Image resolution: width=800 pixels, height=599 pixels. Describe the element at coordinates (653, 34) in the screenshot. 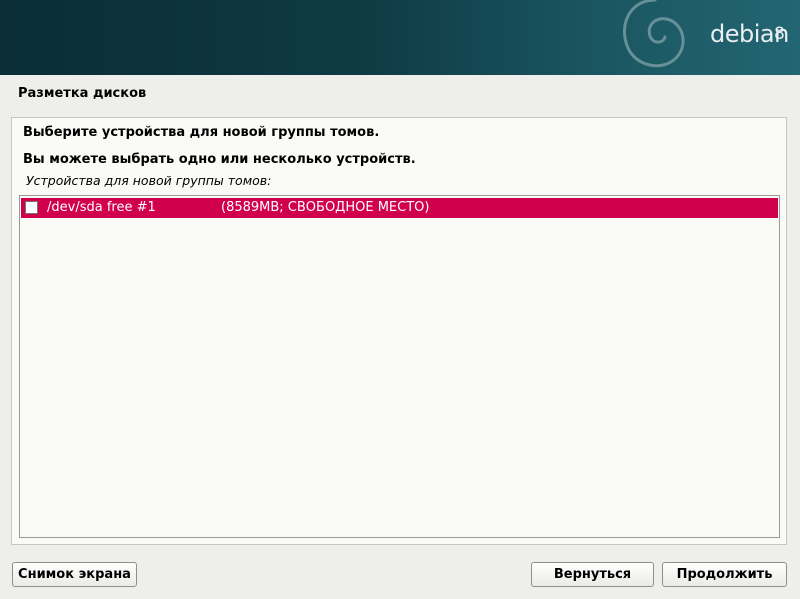

I see `debian-swirl-icon` at that location.